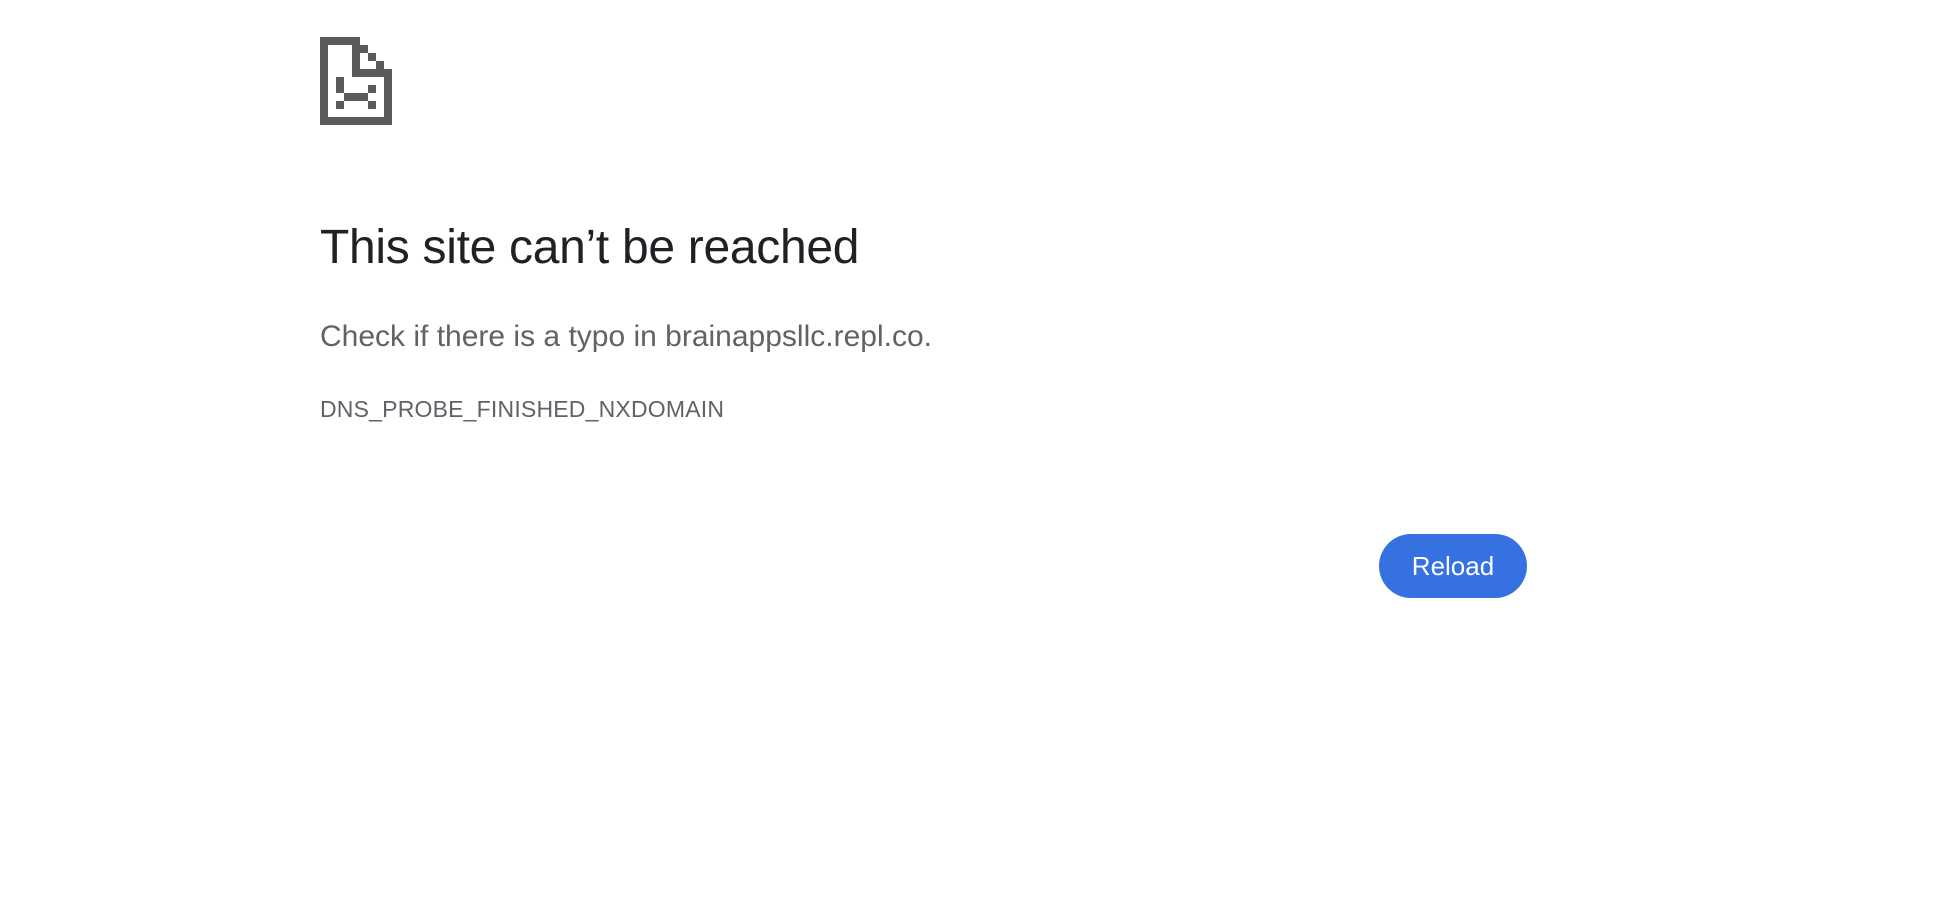 Image resolution: width=1948 pixels, height=918 pixels. What do you see at coordinates (522, 409) in the screenshot?
I see `error-code: DNS_PROBE_FINISHED_NXDOMAIN` at bounding box center [522, 409].